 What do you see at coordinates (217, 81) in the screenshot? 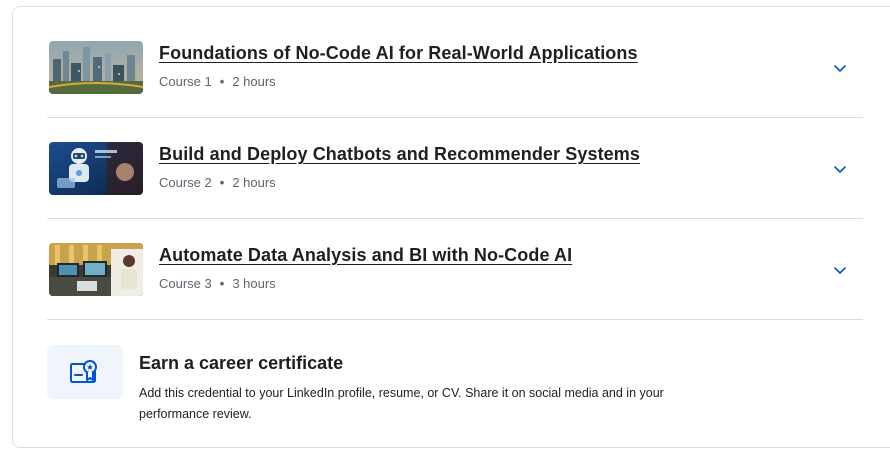
I see `course-meta: Course 1 • 2 hours` at bounding box center [217, 81].